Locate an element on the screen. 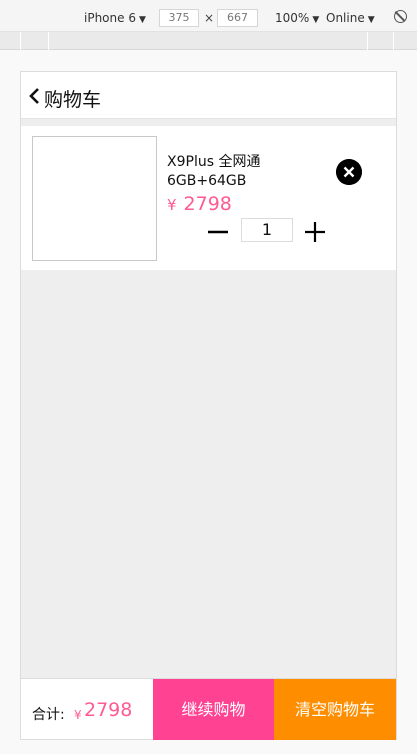 The image size is (417, 754). zoom-select: 100% ▼ is located at coordinates (297, 18).